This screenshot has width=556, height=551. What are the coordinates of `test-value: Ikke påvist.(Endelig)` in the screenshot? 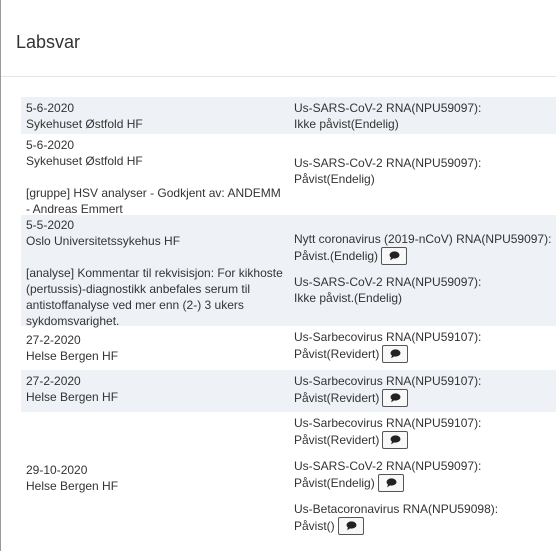 It's located at (348, 298).